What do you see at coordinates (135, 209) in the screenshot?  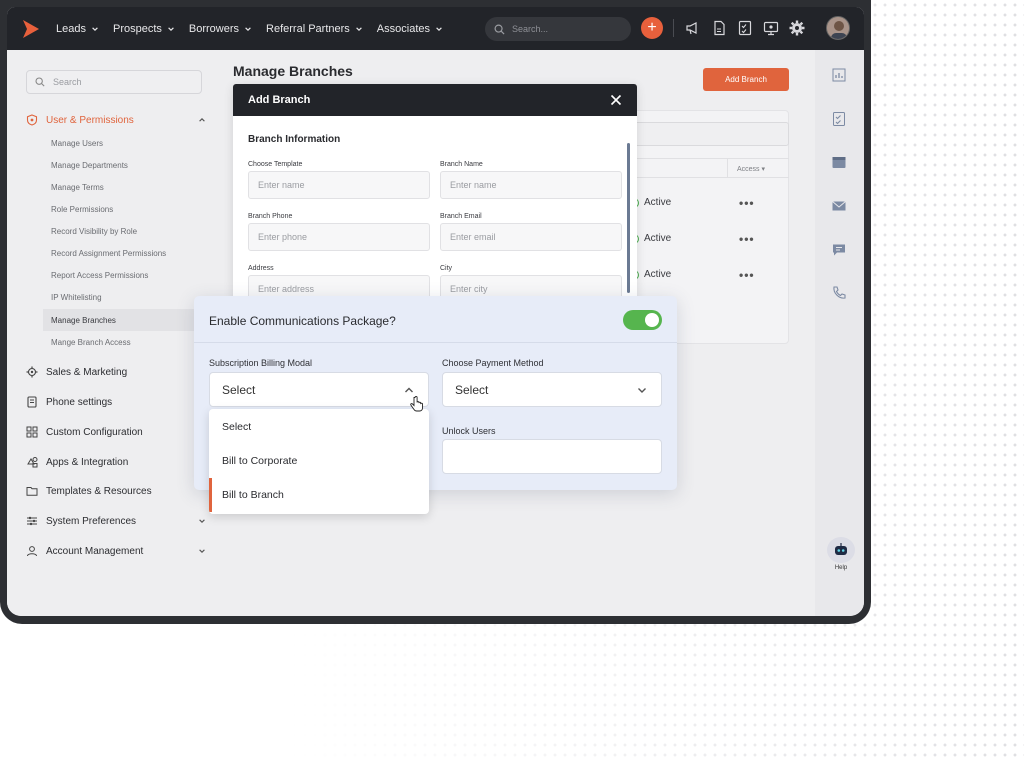 I see `sidebar-item-role-permissions: Role Permissions` at bounding box center [135, 209].